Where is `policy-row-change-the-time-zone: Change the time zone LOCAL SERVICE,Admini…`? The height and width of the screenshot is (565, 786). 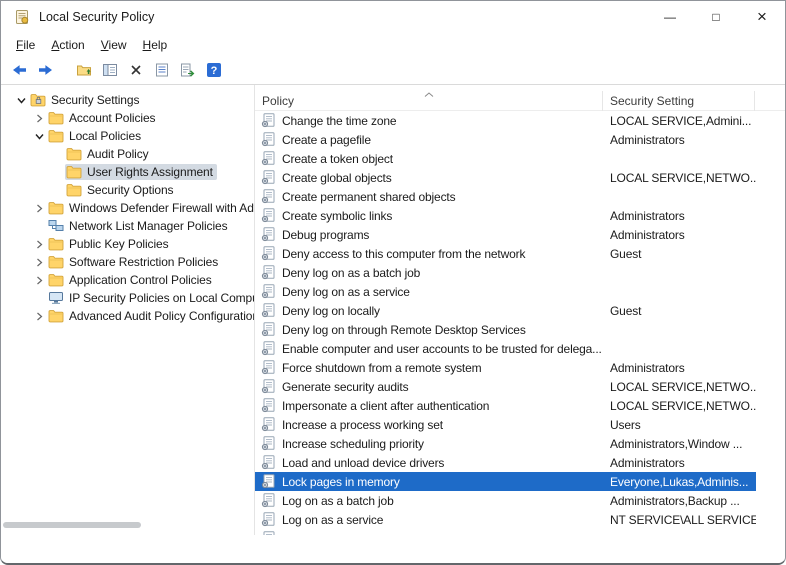 policy-row-change-the-time-zone: Change the time zone LOCAL SERVICE,Admini… is located at coordinates (505, 120).